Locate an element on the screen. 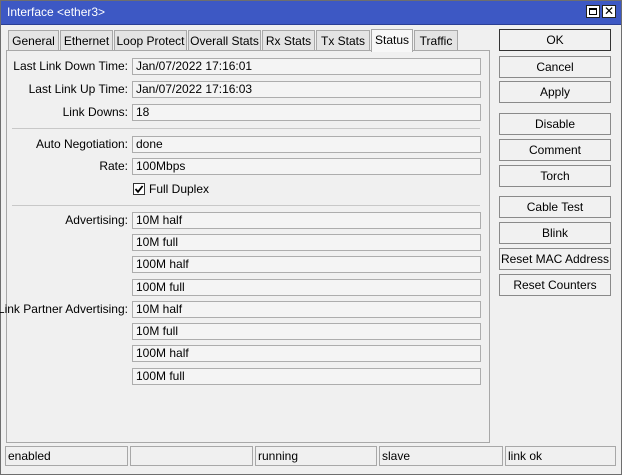 The image size is (622, 475). status-slave: slave is located at coordinates (441, 456).